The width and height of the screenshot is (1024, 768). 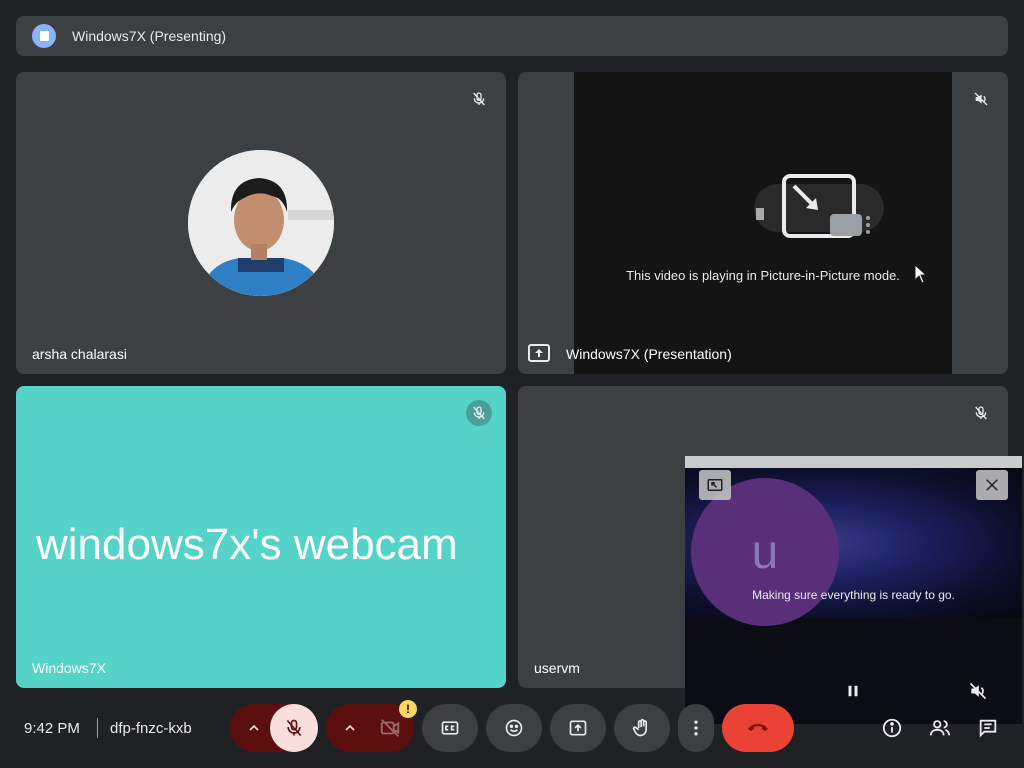 I want to click on participant-name: Windows7X (Presentation), so click(x=649, y=354).